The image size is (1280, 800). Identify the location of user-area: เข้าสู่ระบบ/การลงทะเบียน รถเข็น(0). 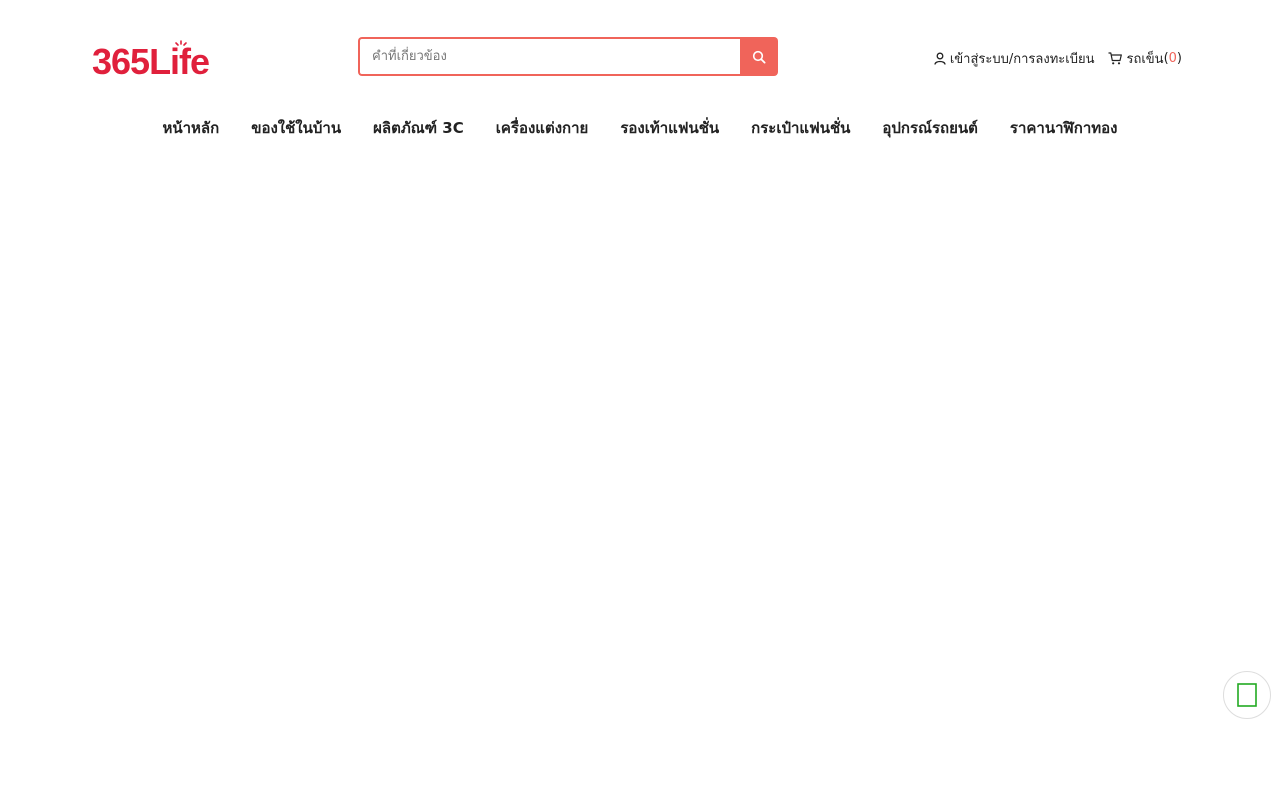
(1058, 58).